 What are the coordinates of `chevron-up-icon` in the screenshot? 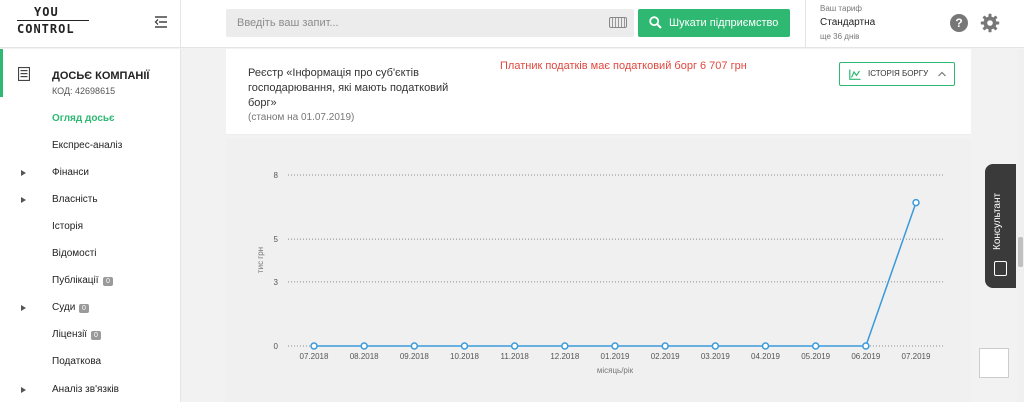 It's located at (942, 74).